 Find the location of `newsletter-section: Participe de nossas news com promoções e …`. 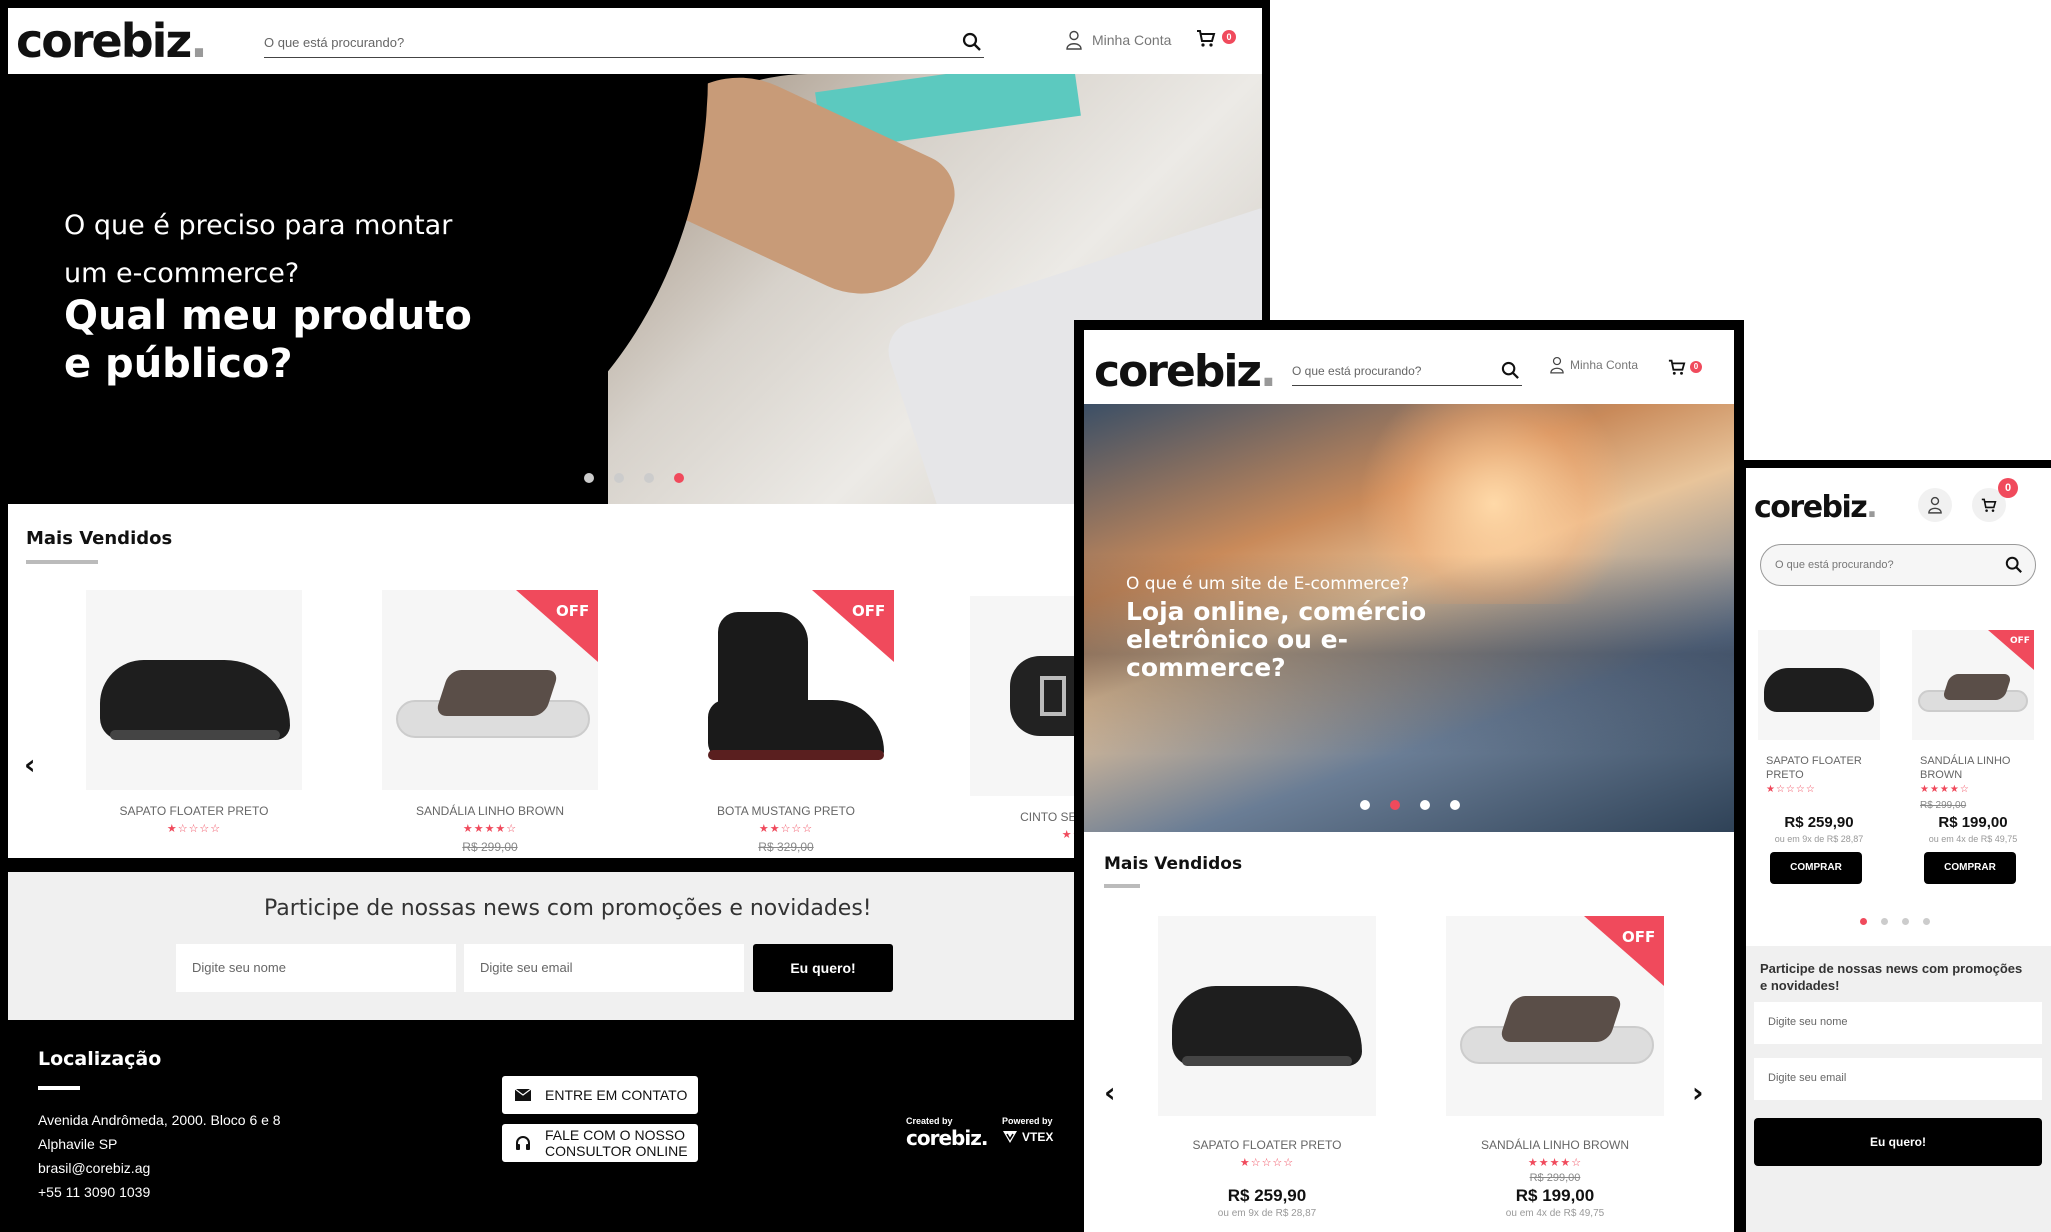

newsletter-section: Participe de nossas news com promoções e … is located at coordinates (1898, 1089).